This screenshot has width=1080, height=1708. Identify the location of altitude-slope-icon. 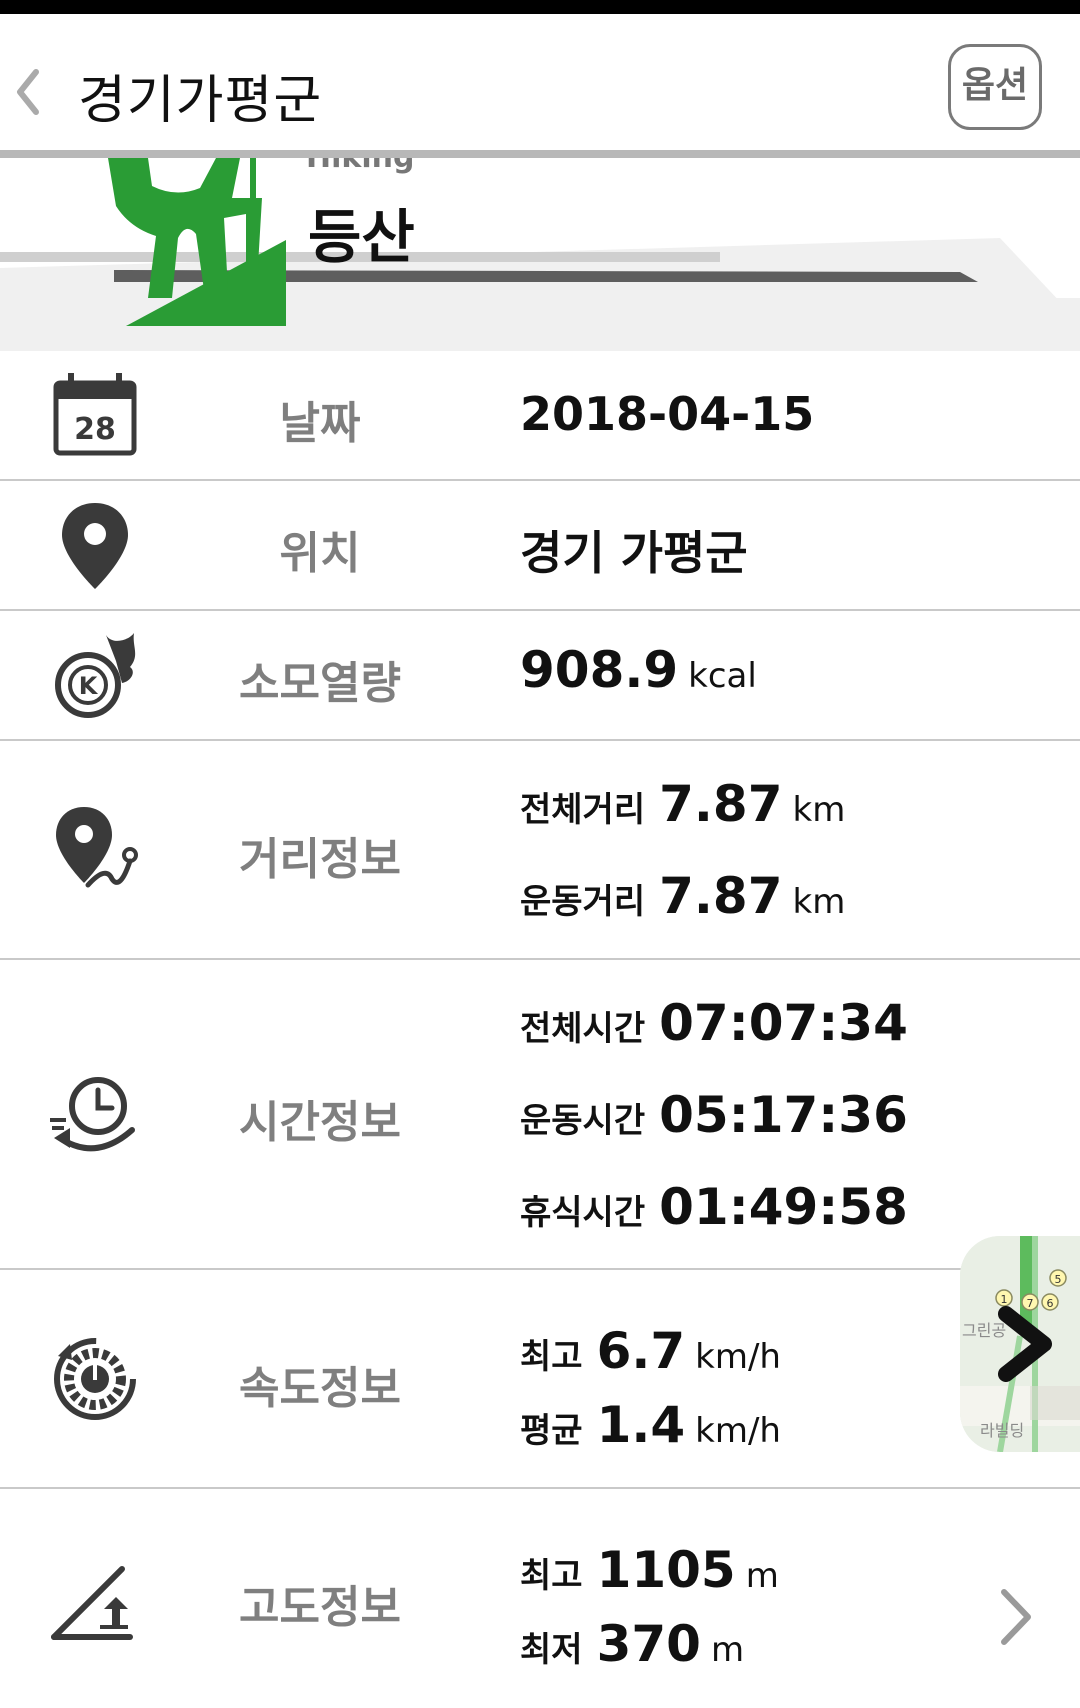
(92, 1603).